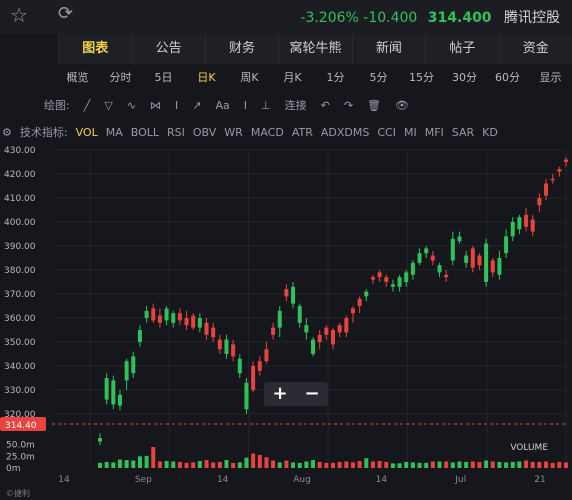 The height and width of the screenshot is (500, 572). I want to click on undo-icon: ↶, so click(325, 105).